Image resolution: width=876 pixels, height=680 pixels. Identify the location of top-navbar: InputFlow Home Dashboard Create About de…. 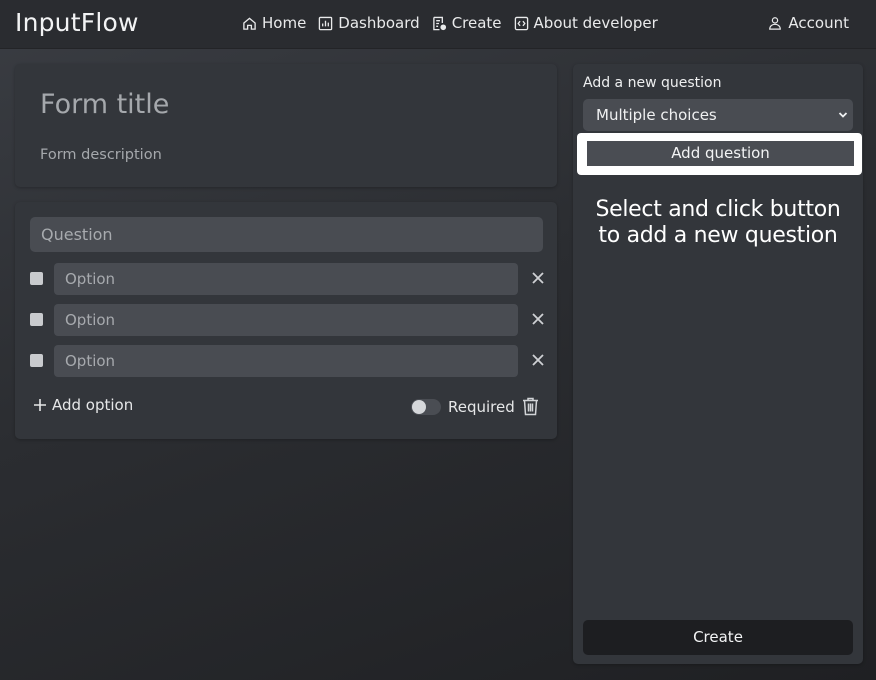
(438, 24).